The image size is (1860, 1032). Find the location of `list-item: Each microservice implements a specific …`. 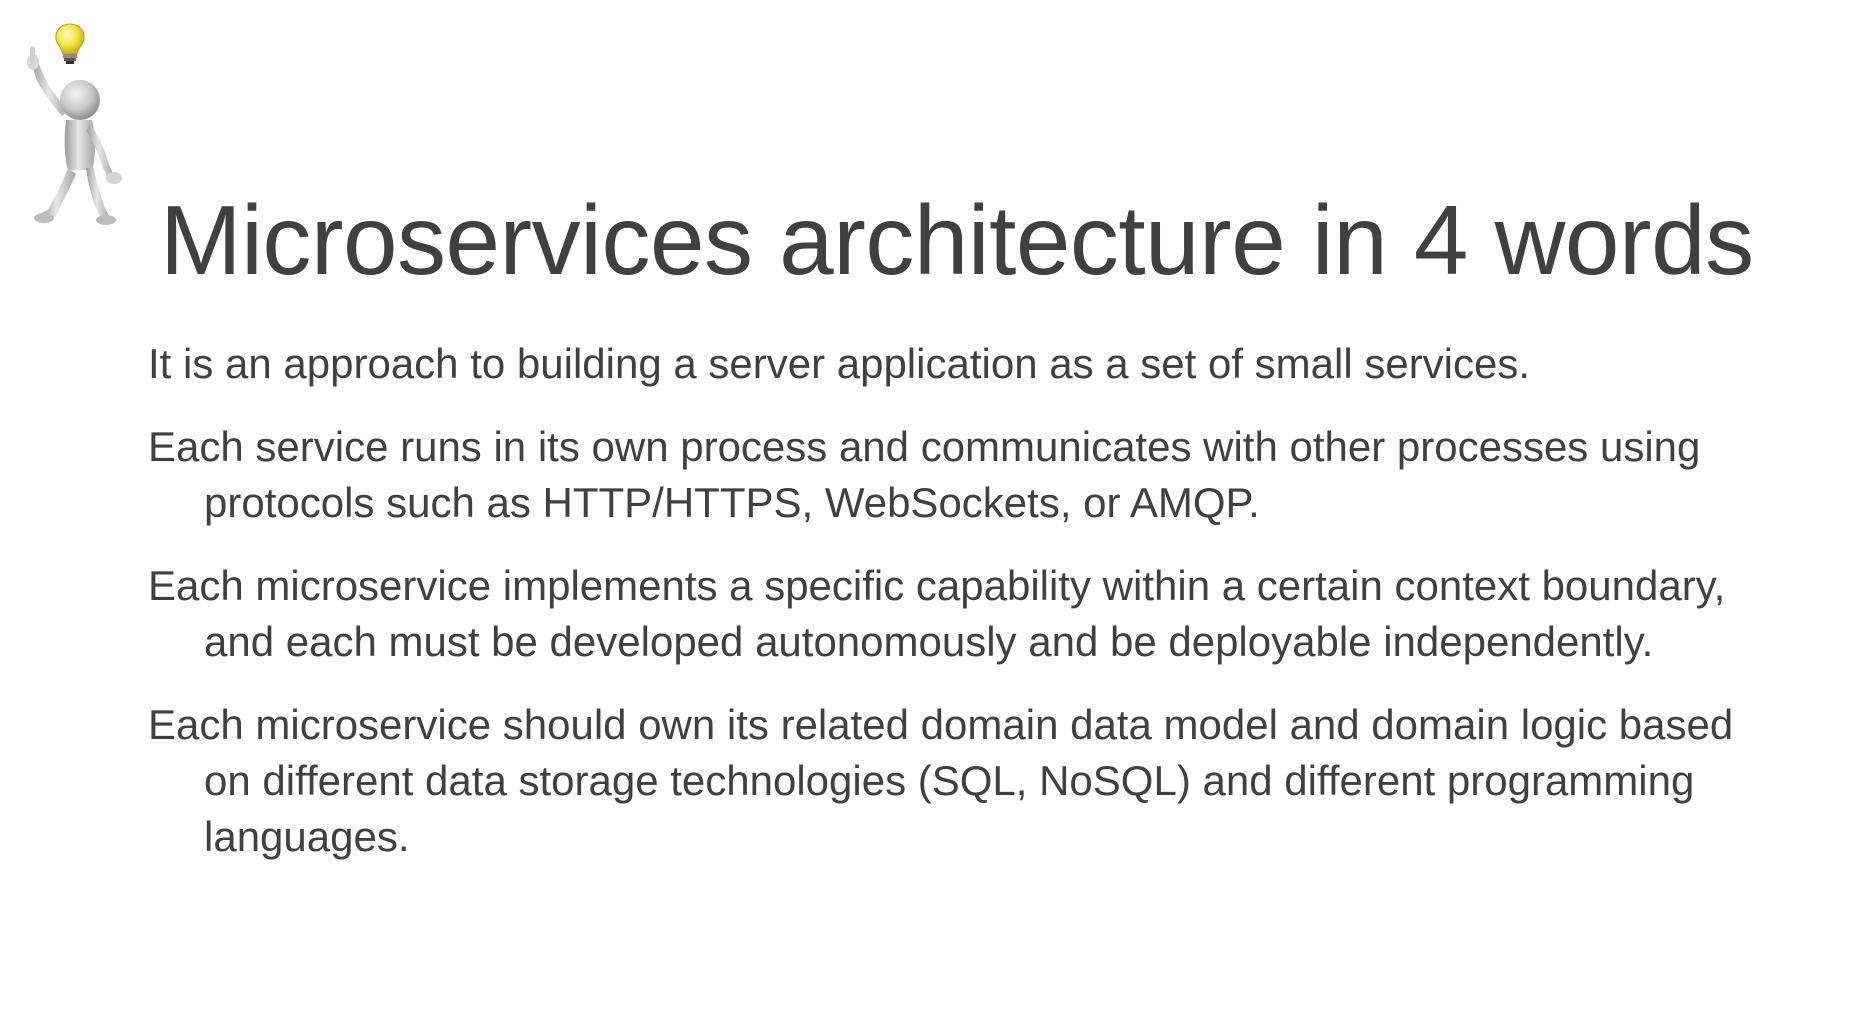

list-item: Each microservice implements a specific … is located at coordinates (937, 613).